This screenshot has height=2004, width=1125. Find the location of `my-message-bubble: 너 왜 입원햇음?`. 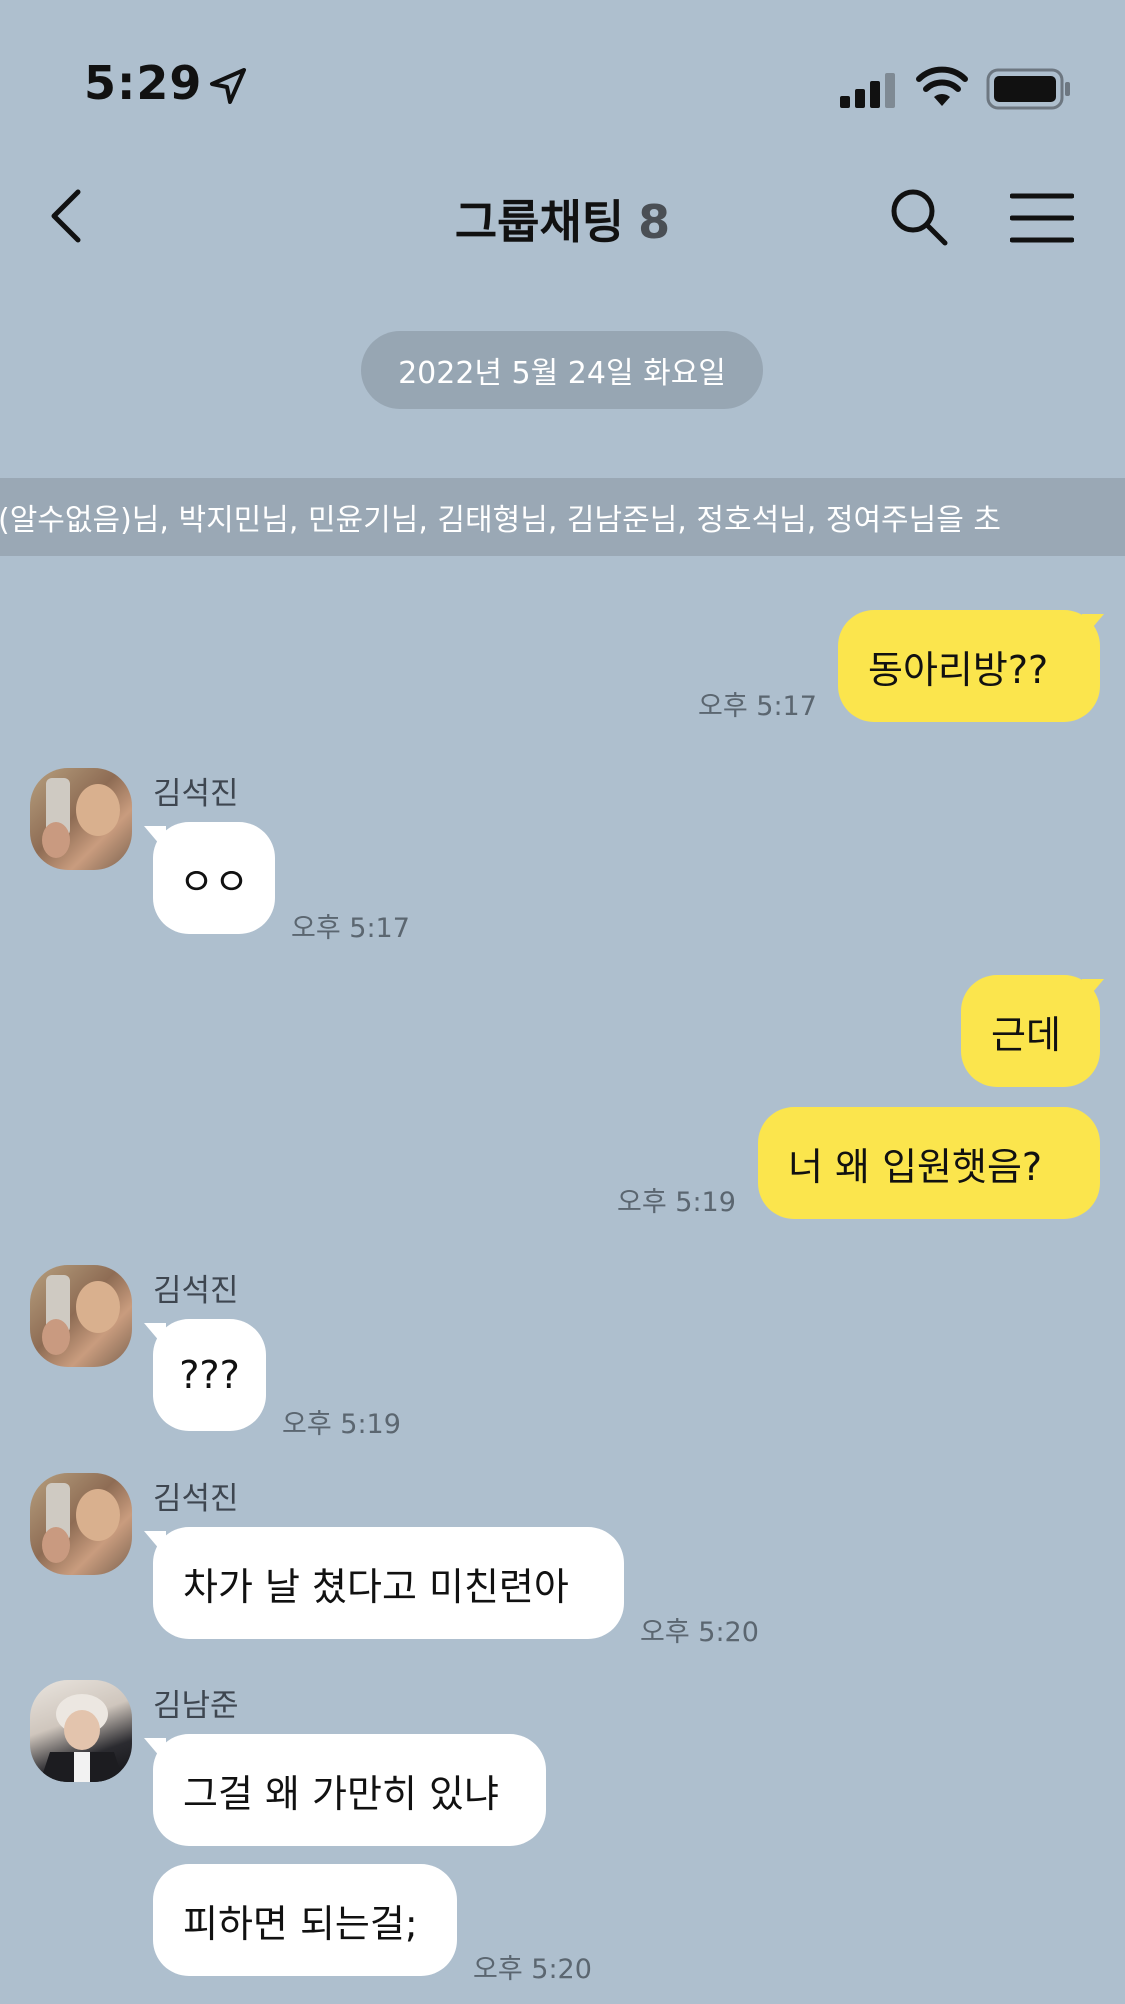

my-message-bubble: 너 왜 입원햇음? is located at coordinates (929, 1163).